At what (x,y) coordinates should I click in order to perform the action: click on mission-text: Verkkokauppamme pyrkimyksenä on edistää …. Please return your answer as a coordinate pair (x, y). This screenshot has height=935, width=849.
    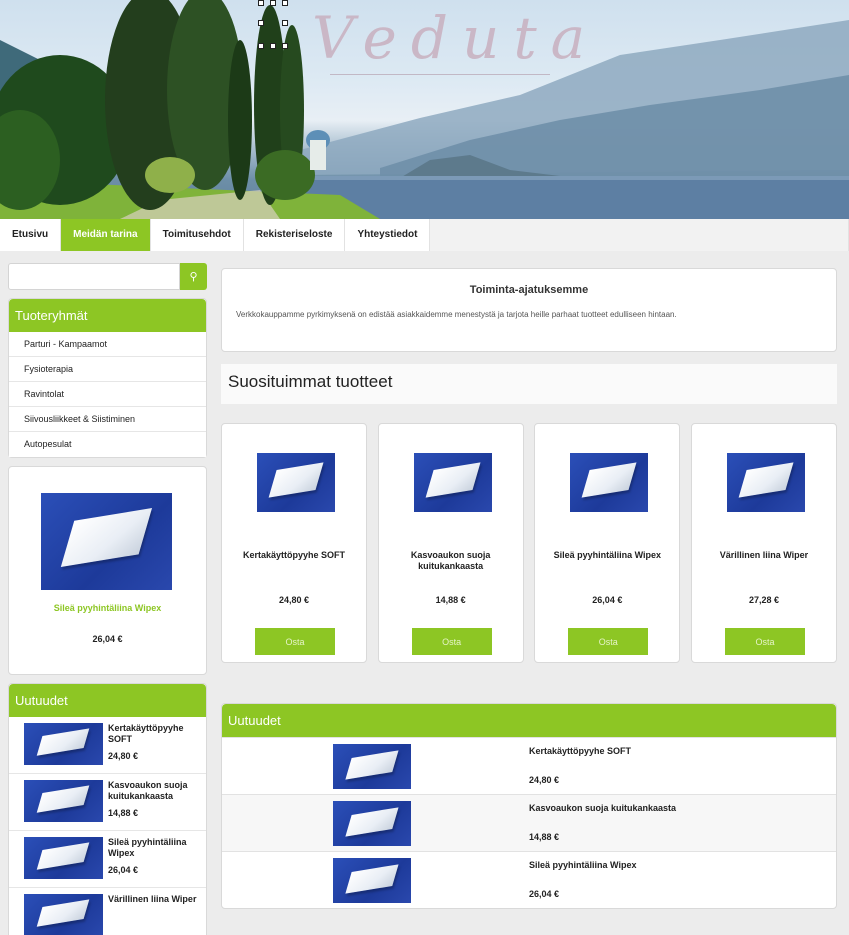
    Looking at the image, I should click on (456, 314).